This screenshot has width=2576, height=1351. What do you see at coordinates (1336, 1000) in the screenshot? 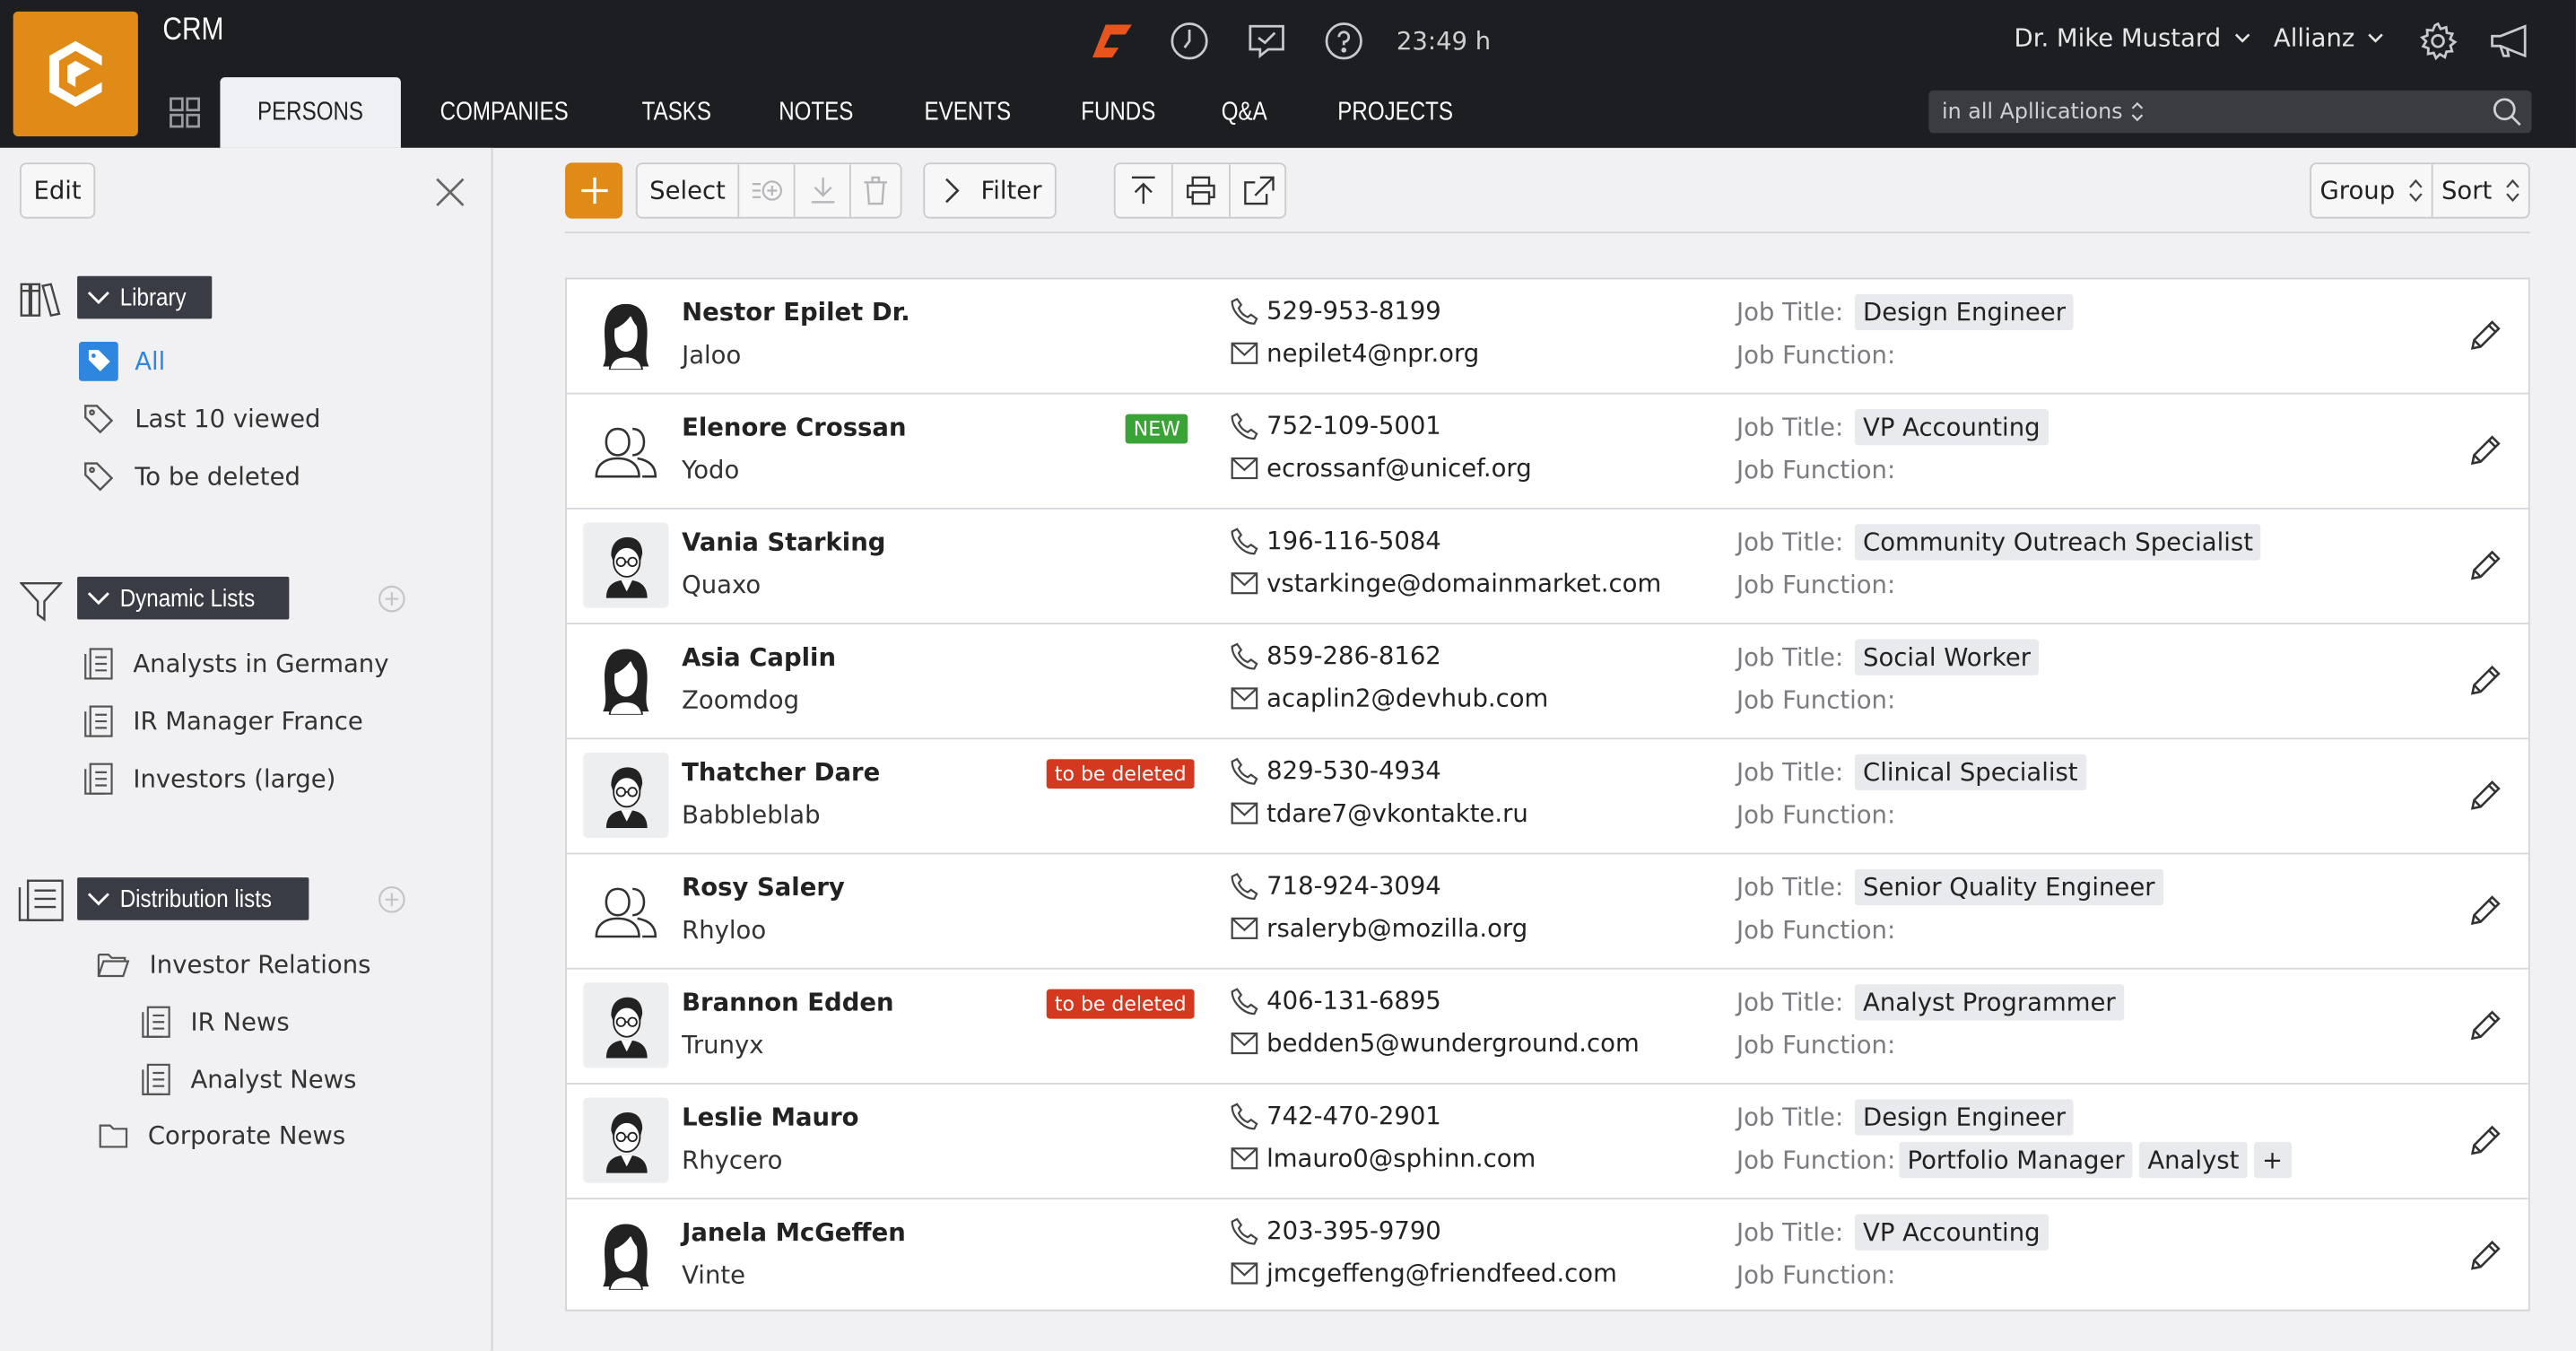
I see `phone: 406-131-6895` at bounding box center [1336, 1000].